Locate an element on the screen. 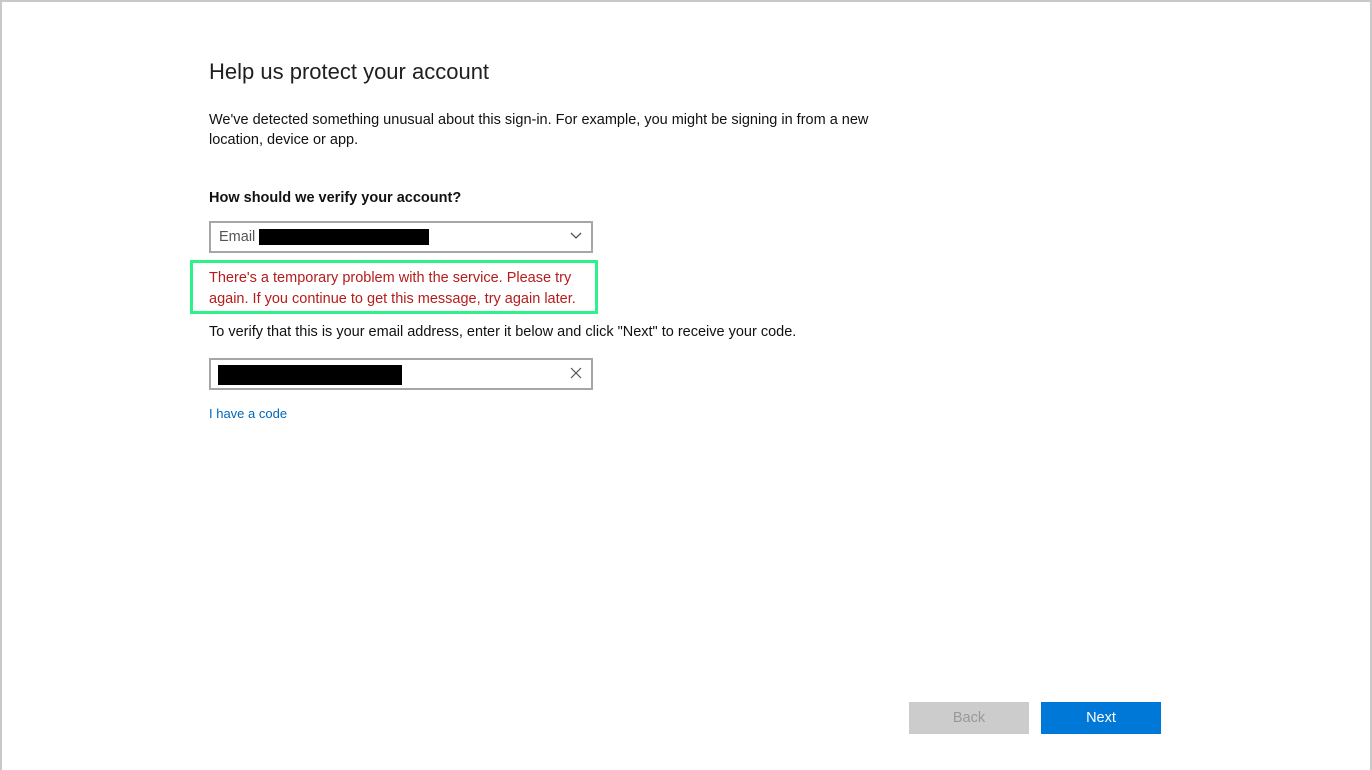 Image resolution: width=1372 pixels, height=770 pixels. redacted-email-block is located at coordinates (344, 237).